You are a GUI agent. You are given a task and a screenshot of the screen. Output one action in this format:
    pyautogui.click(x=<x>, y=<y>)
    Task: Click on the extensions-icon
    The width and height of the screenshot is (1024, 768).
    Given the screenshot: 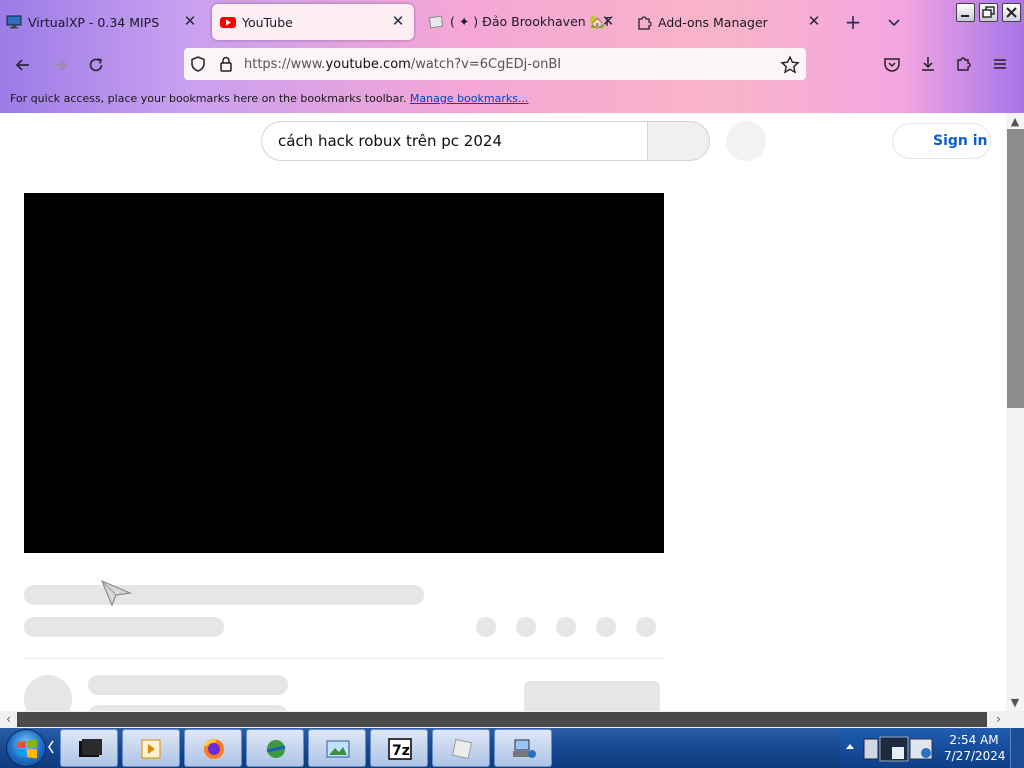 What is the action you would take?
    pyautogui.click(x=964, y=64)
    